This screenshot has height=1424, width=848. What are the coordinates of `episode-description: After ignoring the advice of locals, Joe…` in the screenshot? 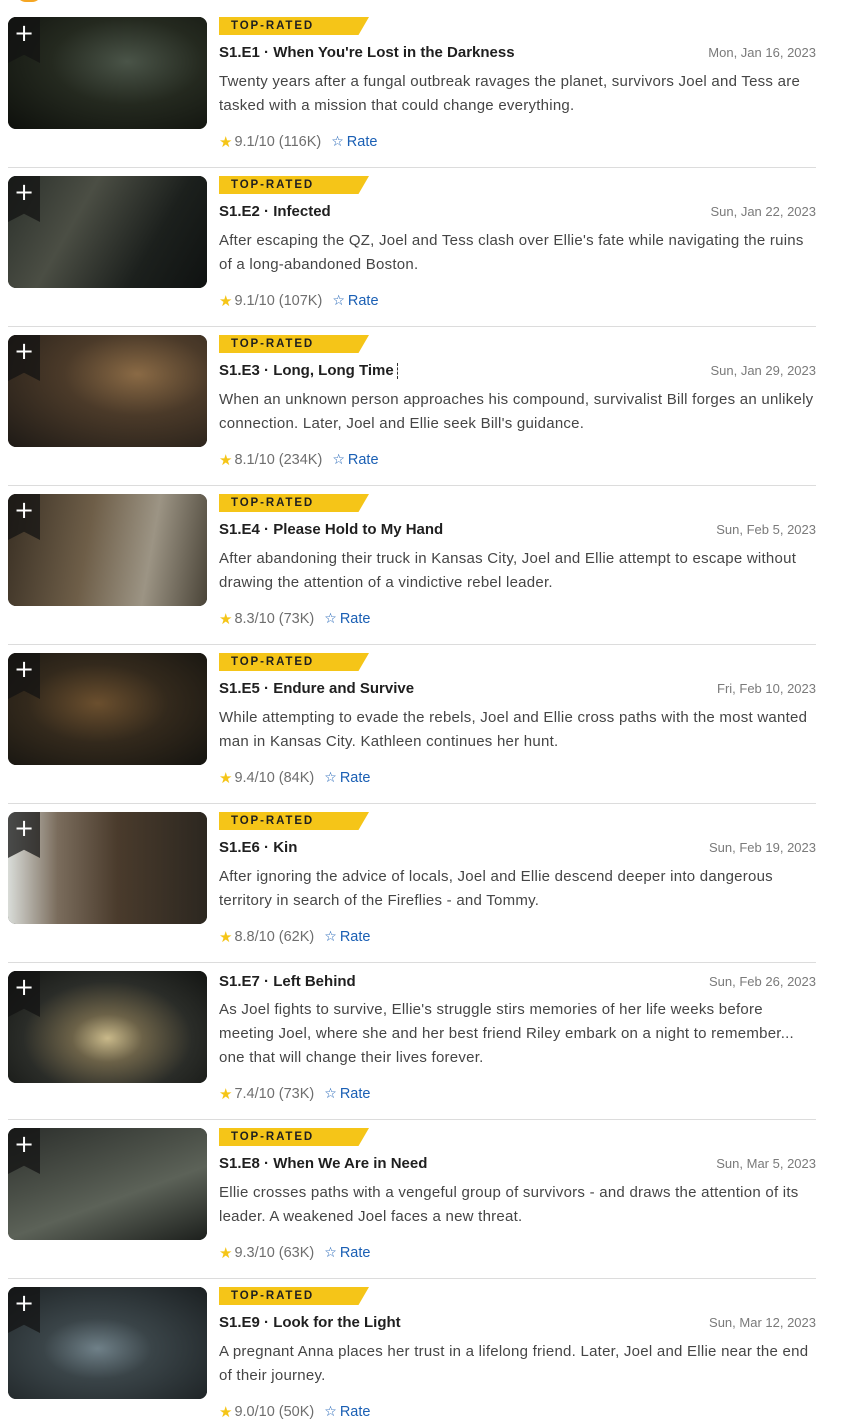 It's located at (496, 888).